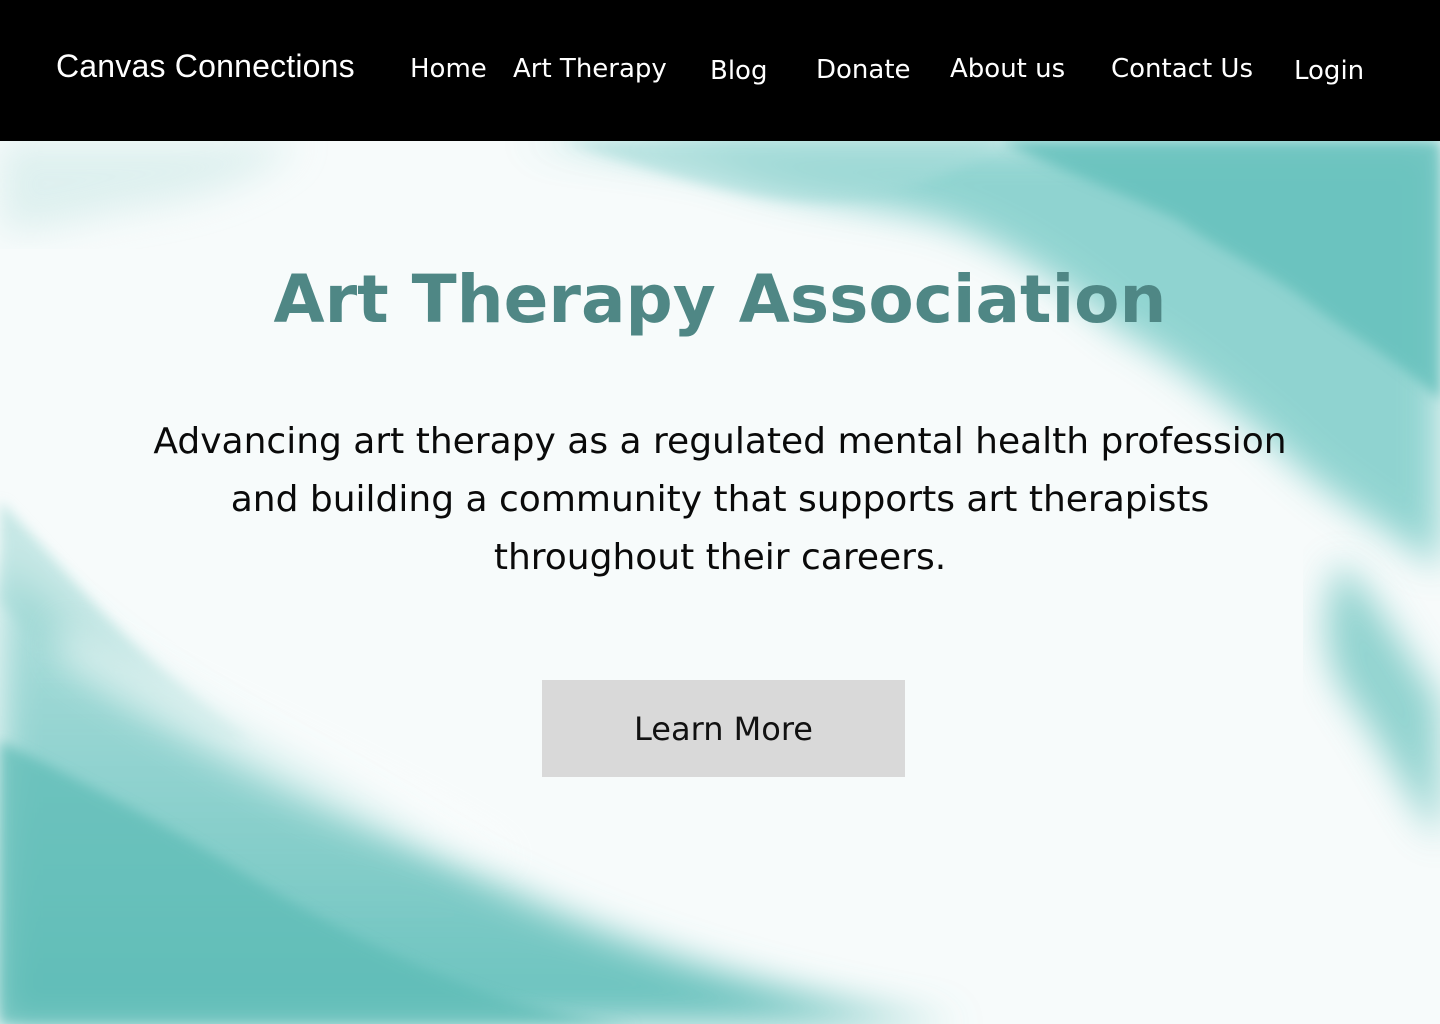 The width and height of the screenshot is (1440, 1024). Describe the element at coordinates (1007, 69) in the screenshot. I see `nav-about-us: About us` at that location.